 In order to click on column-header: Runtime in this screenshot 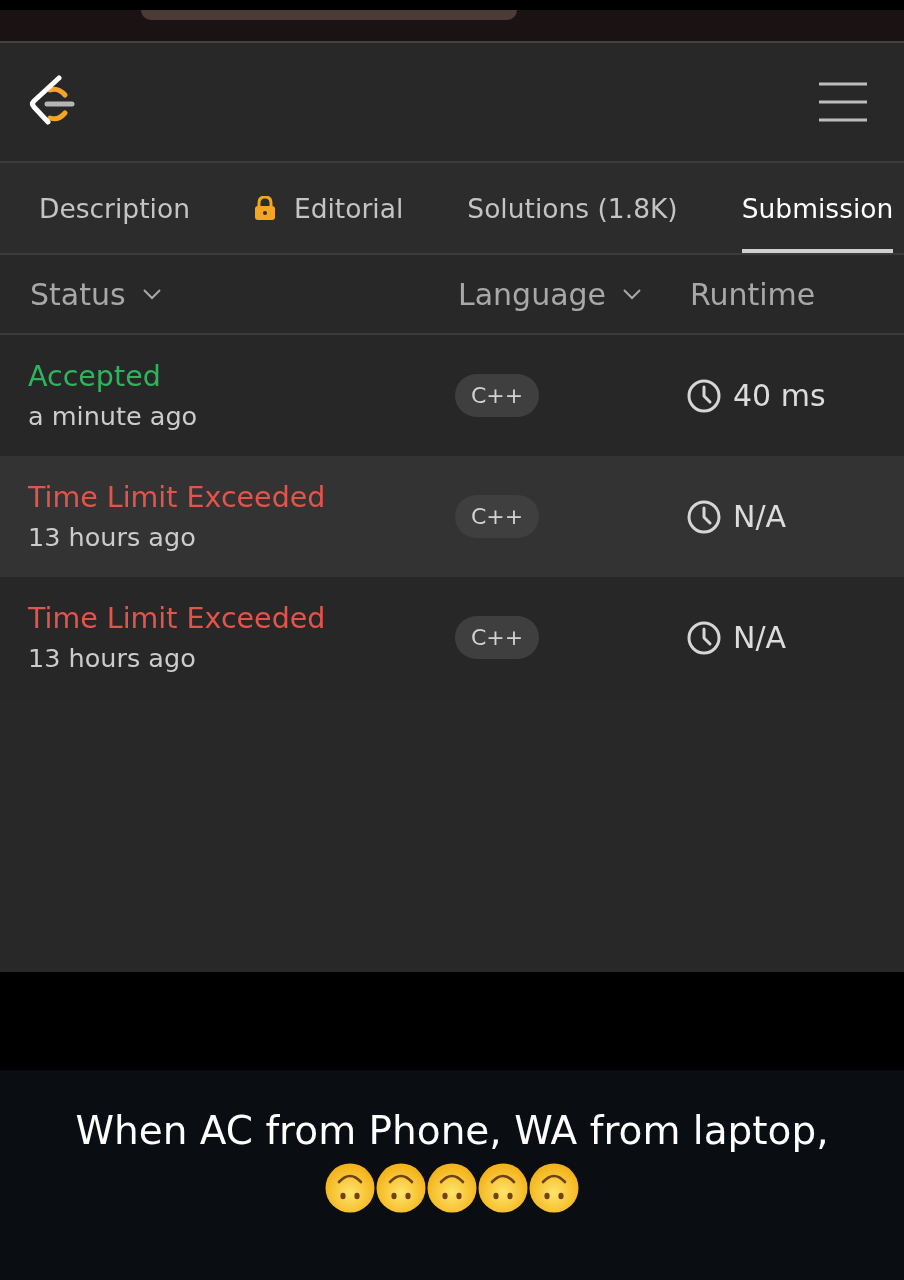, I will do `click(753, 294)`.